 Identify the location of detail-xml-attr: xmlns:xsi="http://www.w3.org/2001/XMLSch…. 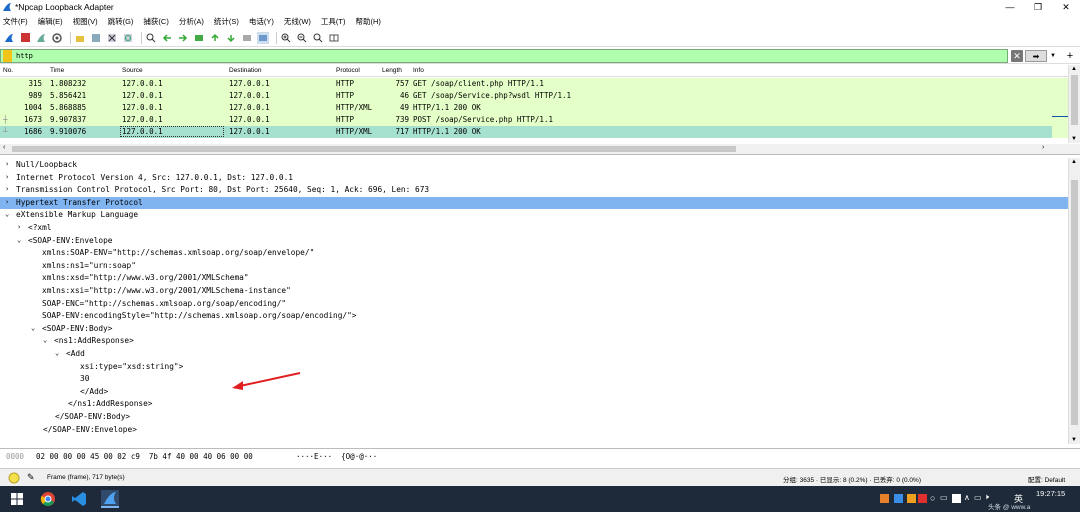
(534, 291).